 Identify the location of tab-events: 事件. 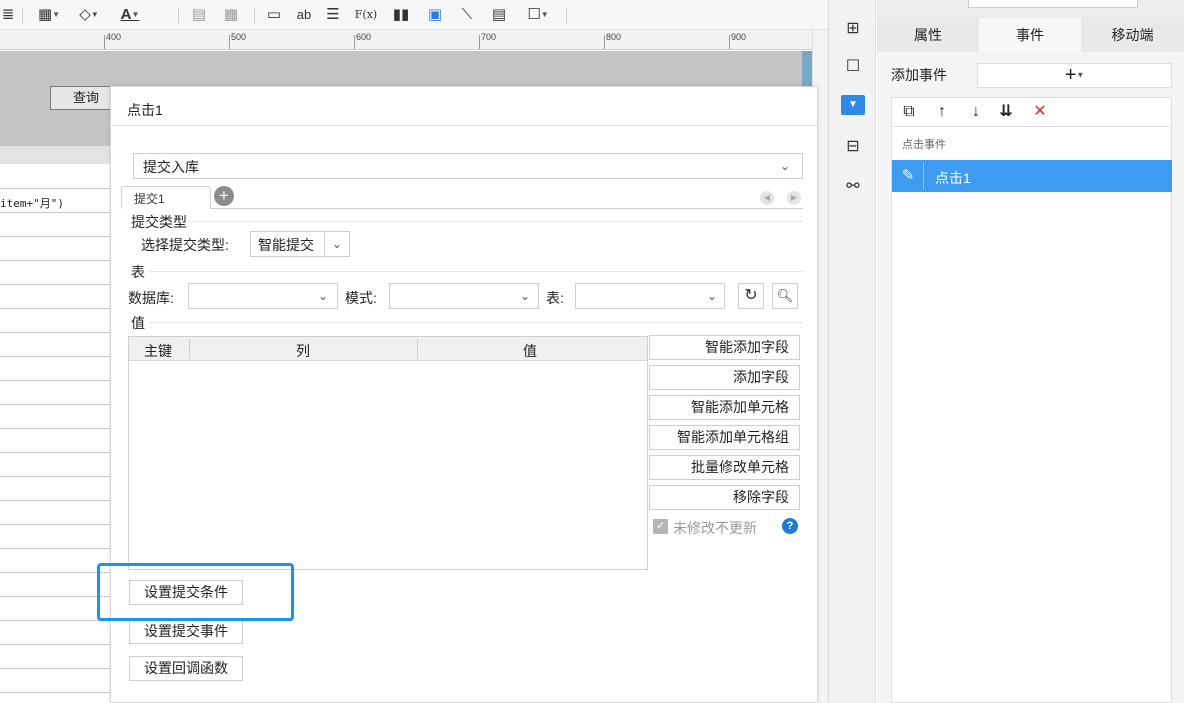
(1030, 35).